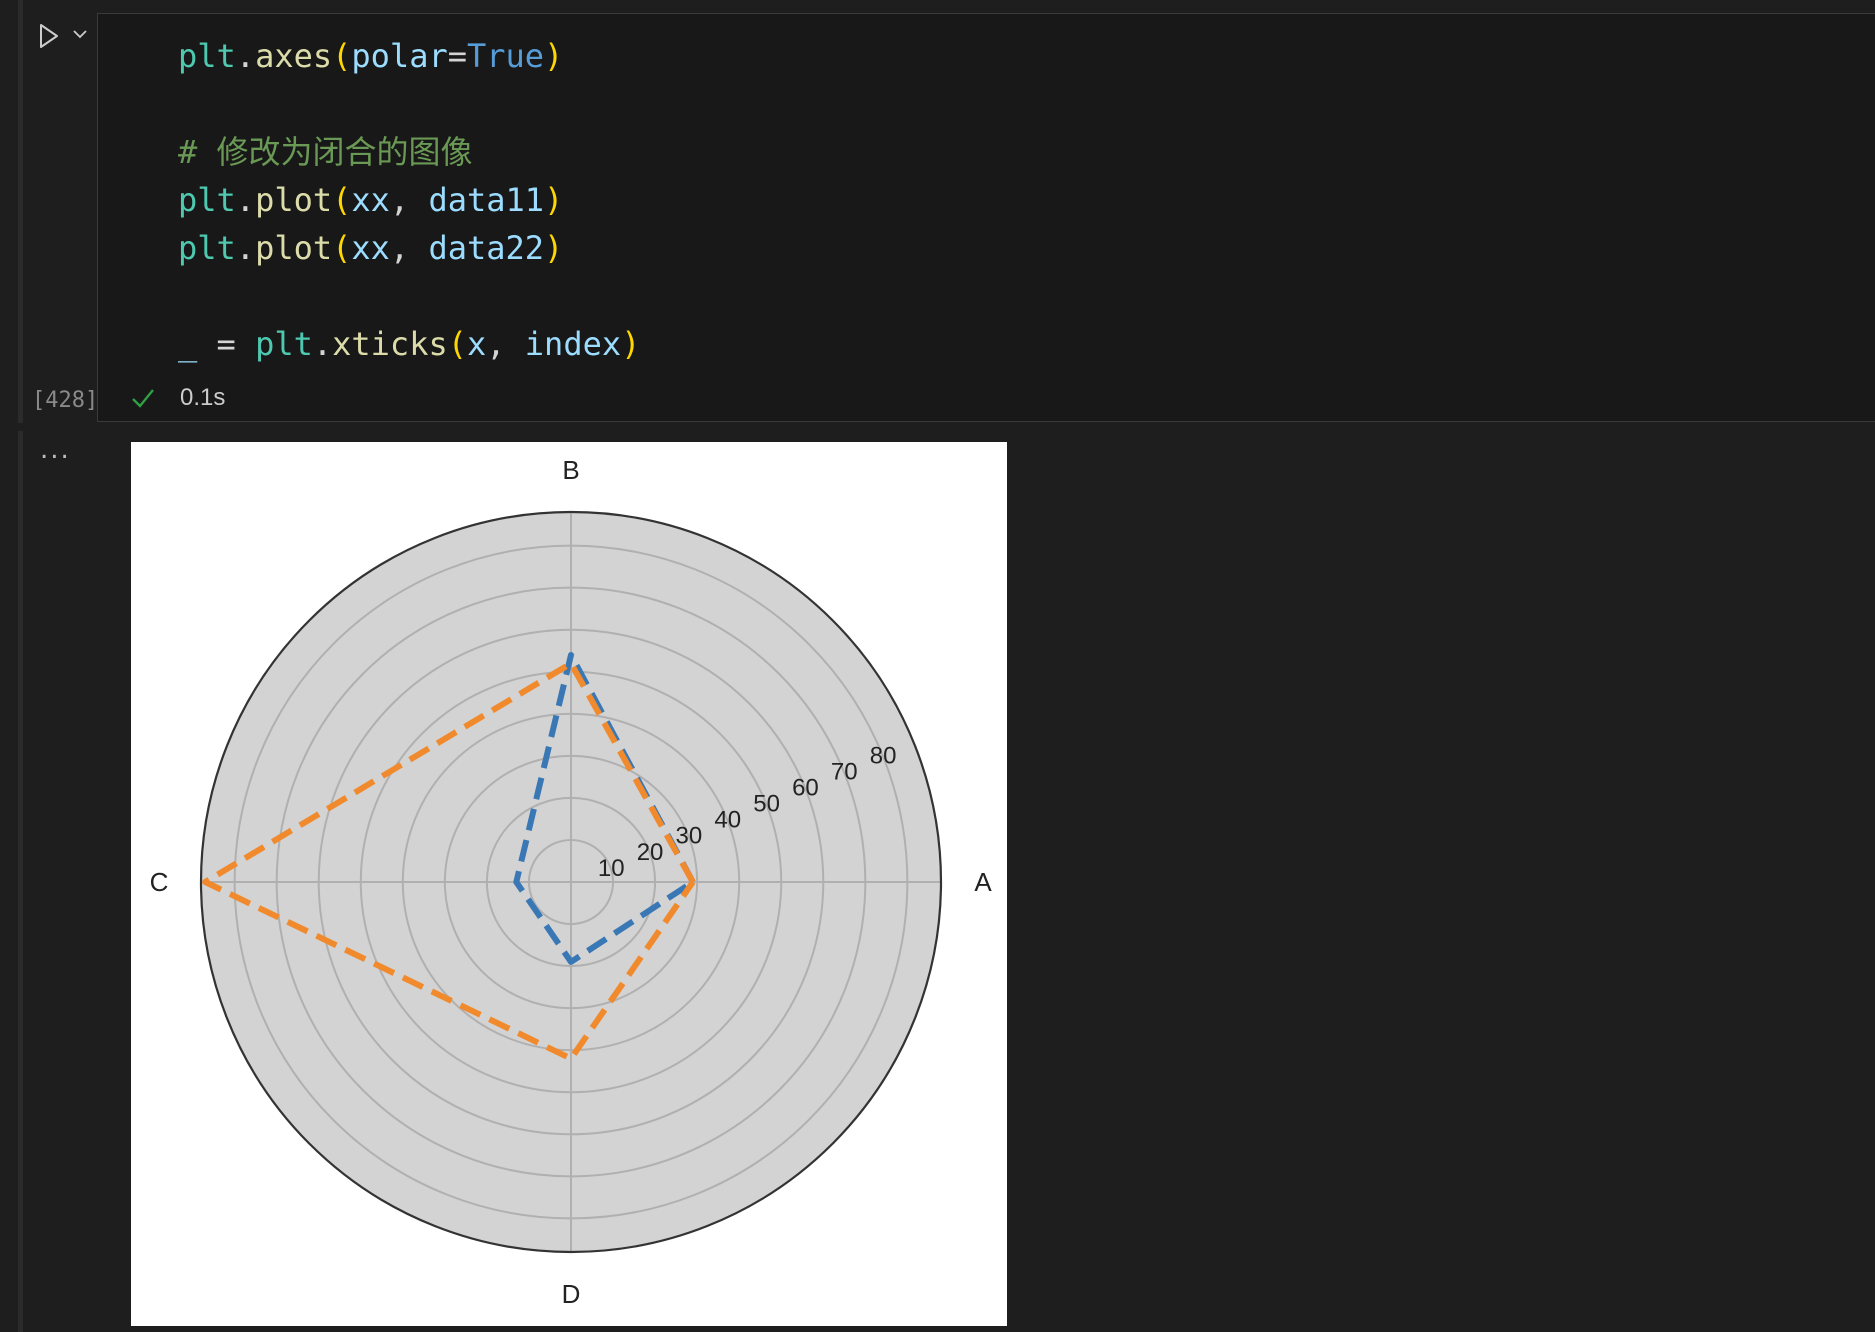 Image resolution: width=1875 pixels, height=1332 pixels. What do you see at coordinates (883, 755) in the screenshot?
I see `radial-tick-label: 80` at bounding box center [883, 755].